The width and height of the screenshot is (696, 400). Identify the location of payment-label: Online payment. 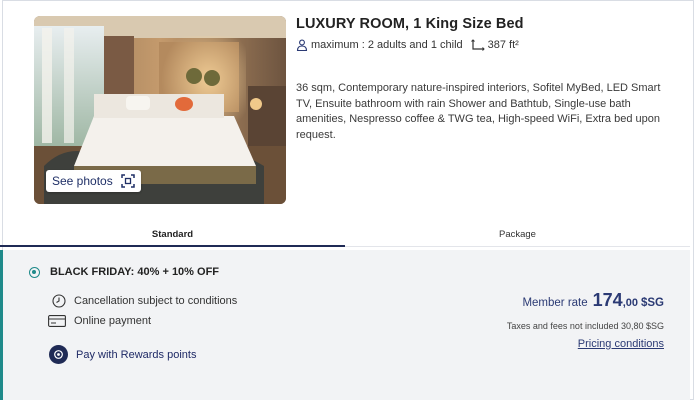
(113, 321).